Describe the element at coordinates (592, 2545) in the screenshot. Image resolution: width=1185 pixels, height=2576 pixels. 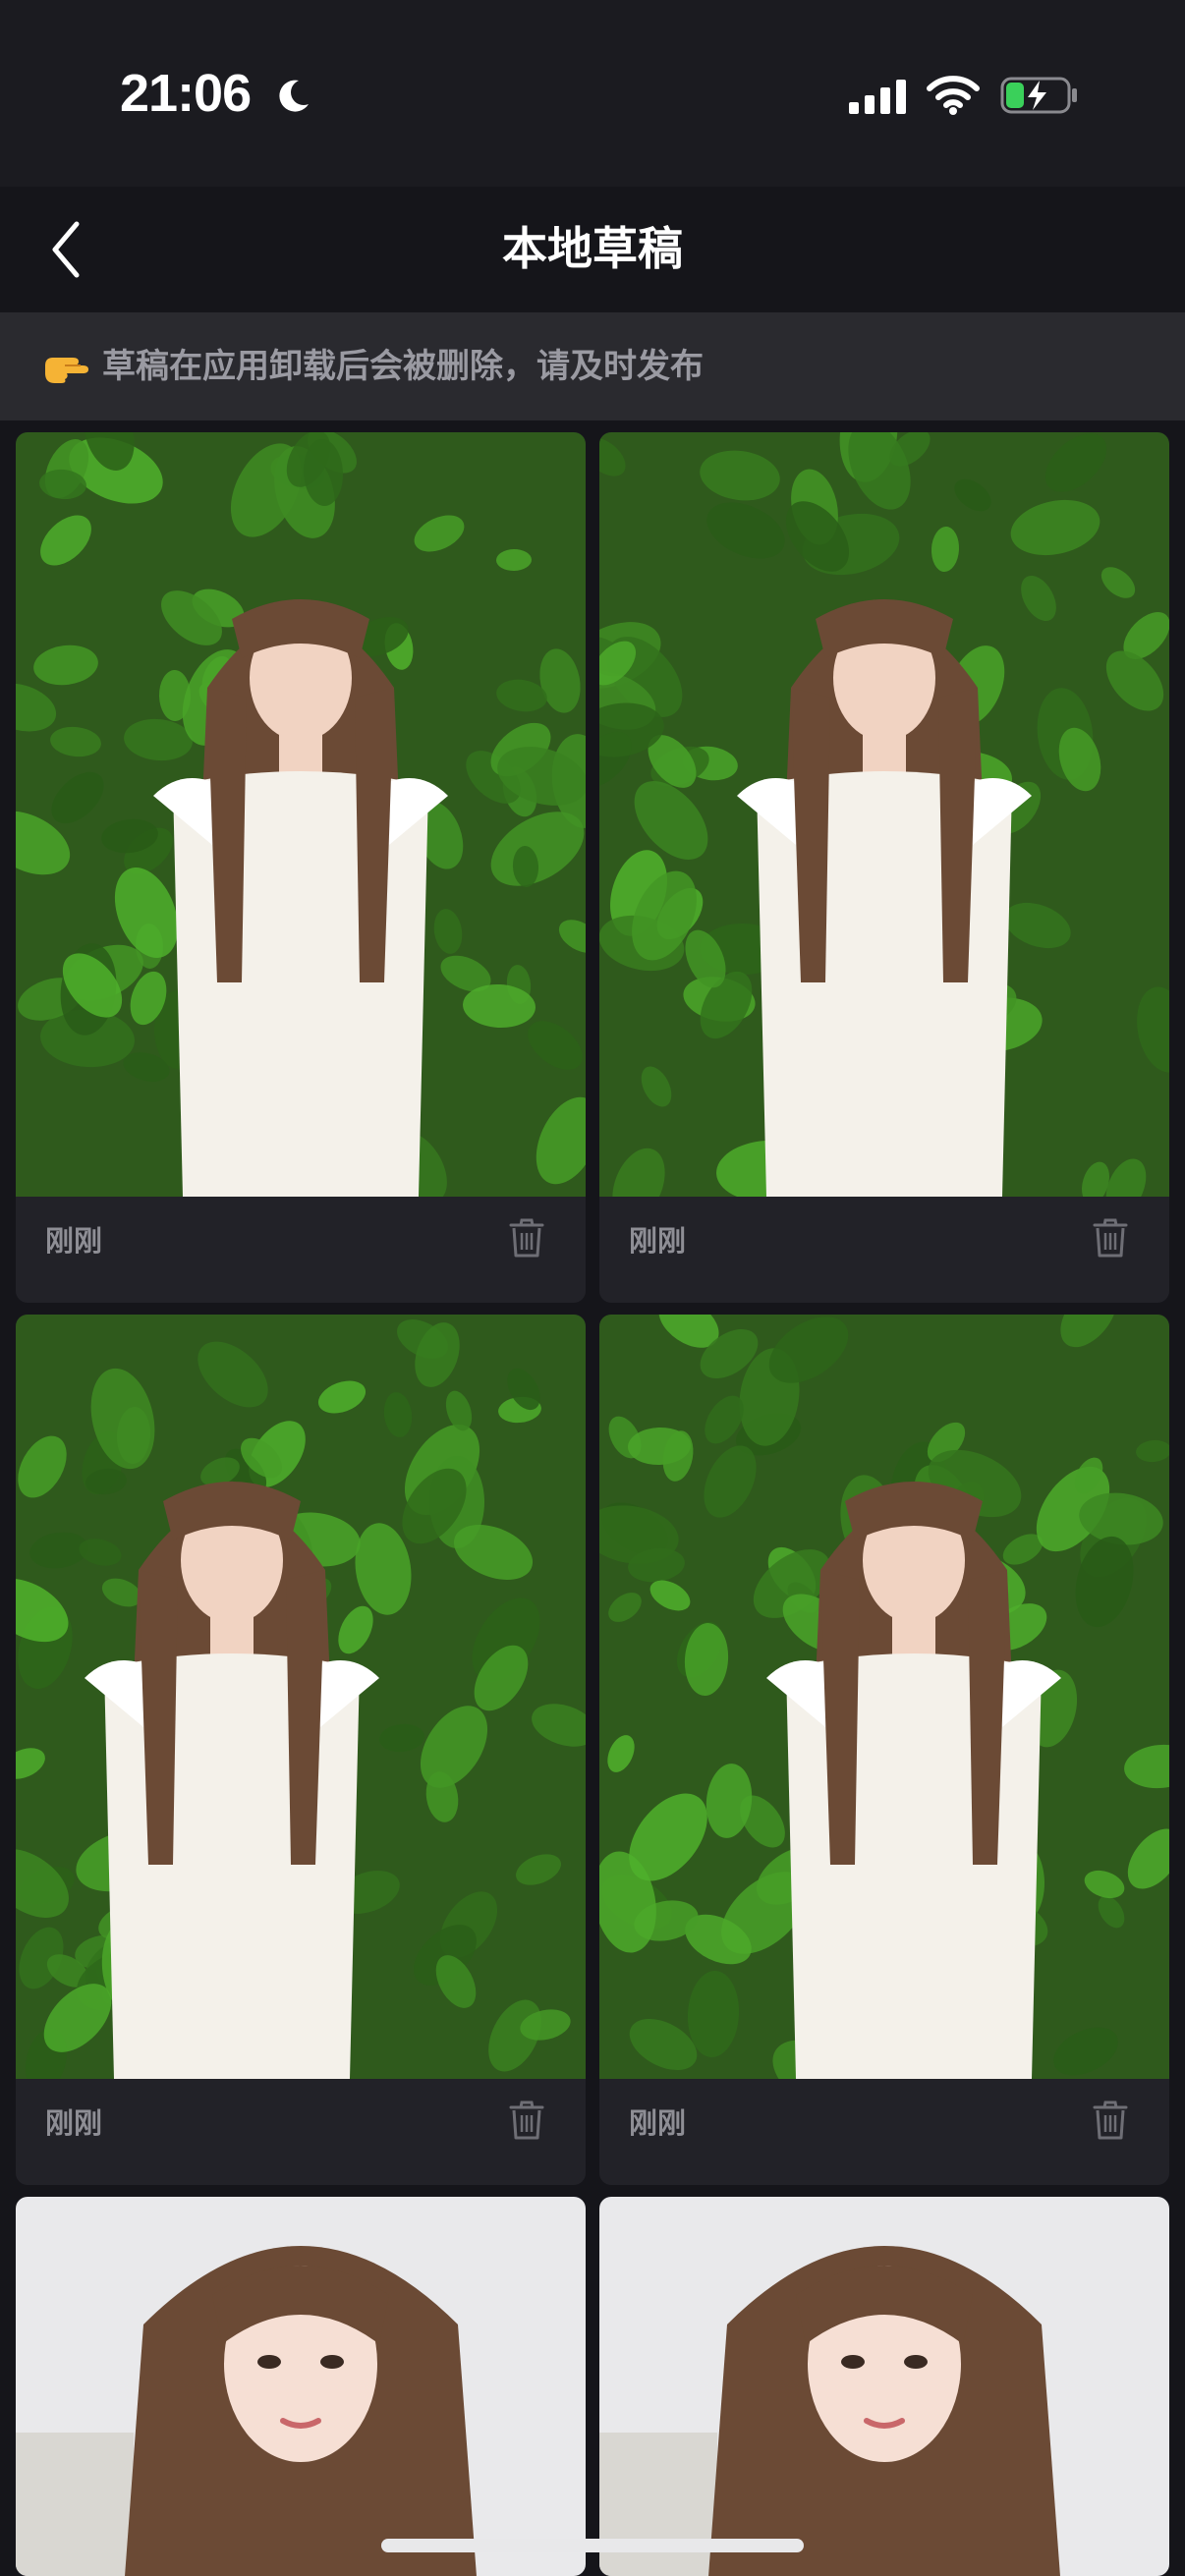
I see `home-indicator` at that location.